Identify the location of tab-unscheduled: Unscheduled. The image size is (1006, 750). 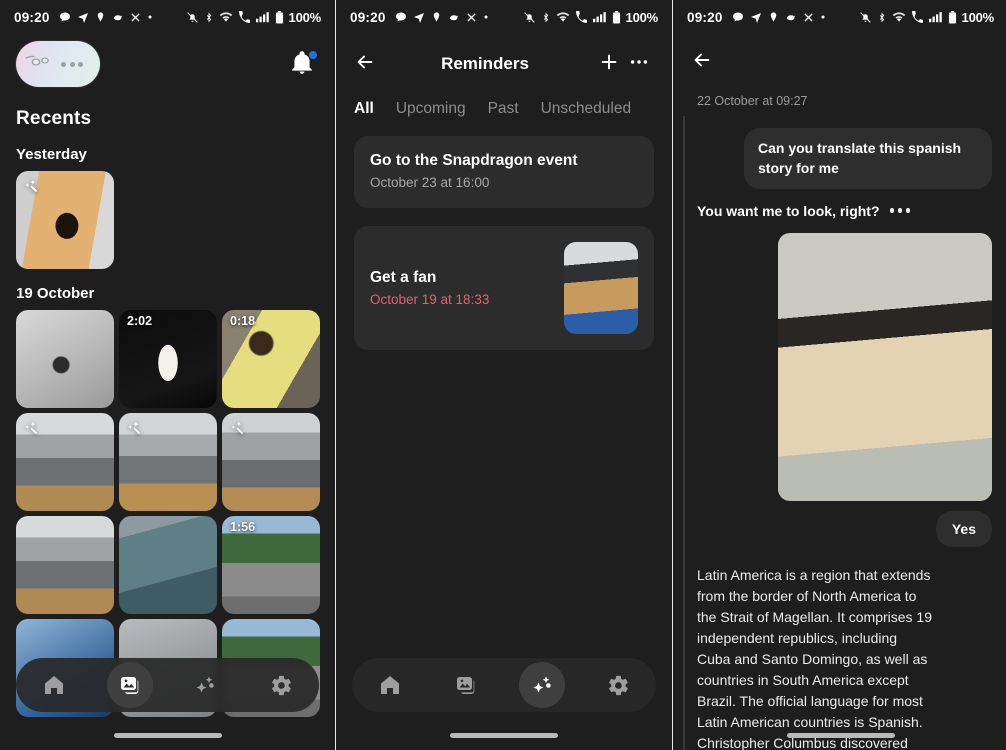
(586, 109).